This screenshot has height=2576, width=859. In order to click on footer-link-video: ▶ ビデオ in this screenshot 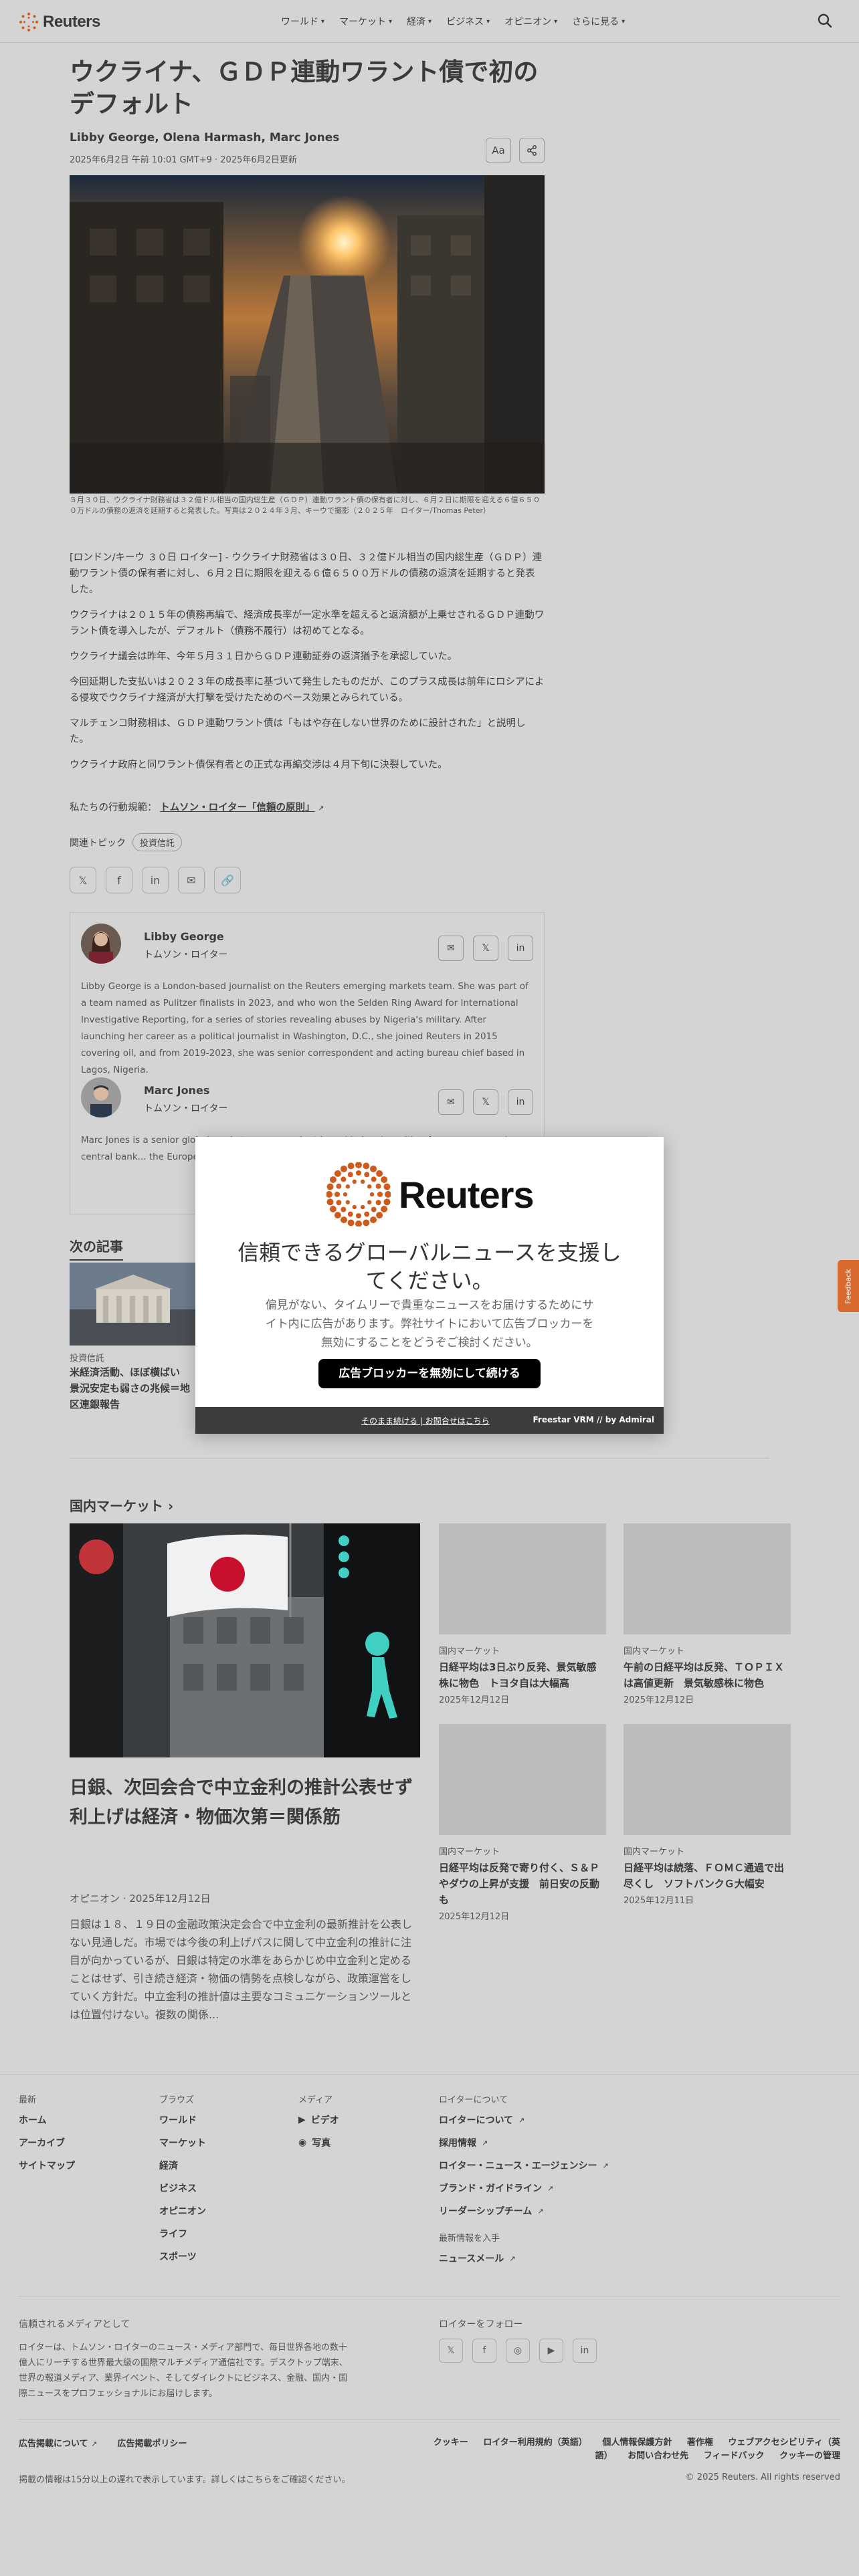, I will do `click(318, 2120)`.